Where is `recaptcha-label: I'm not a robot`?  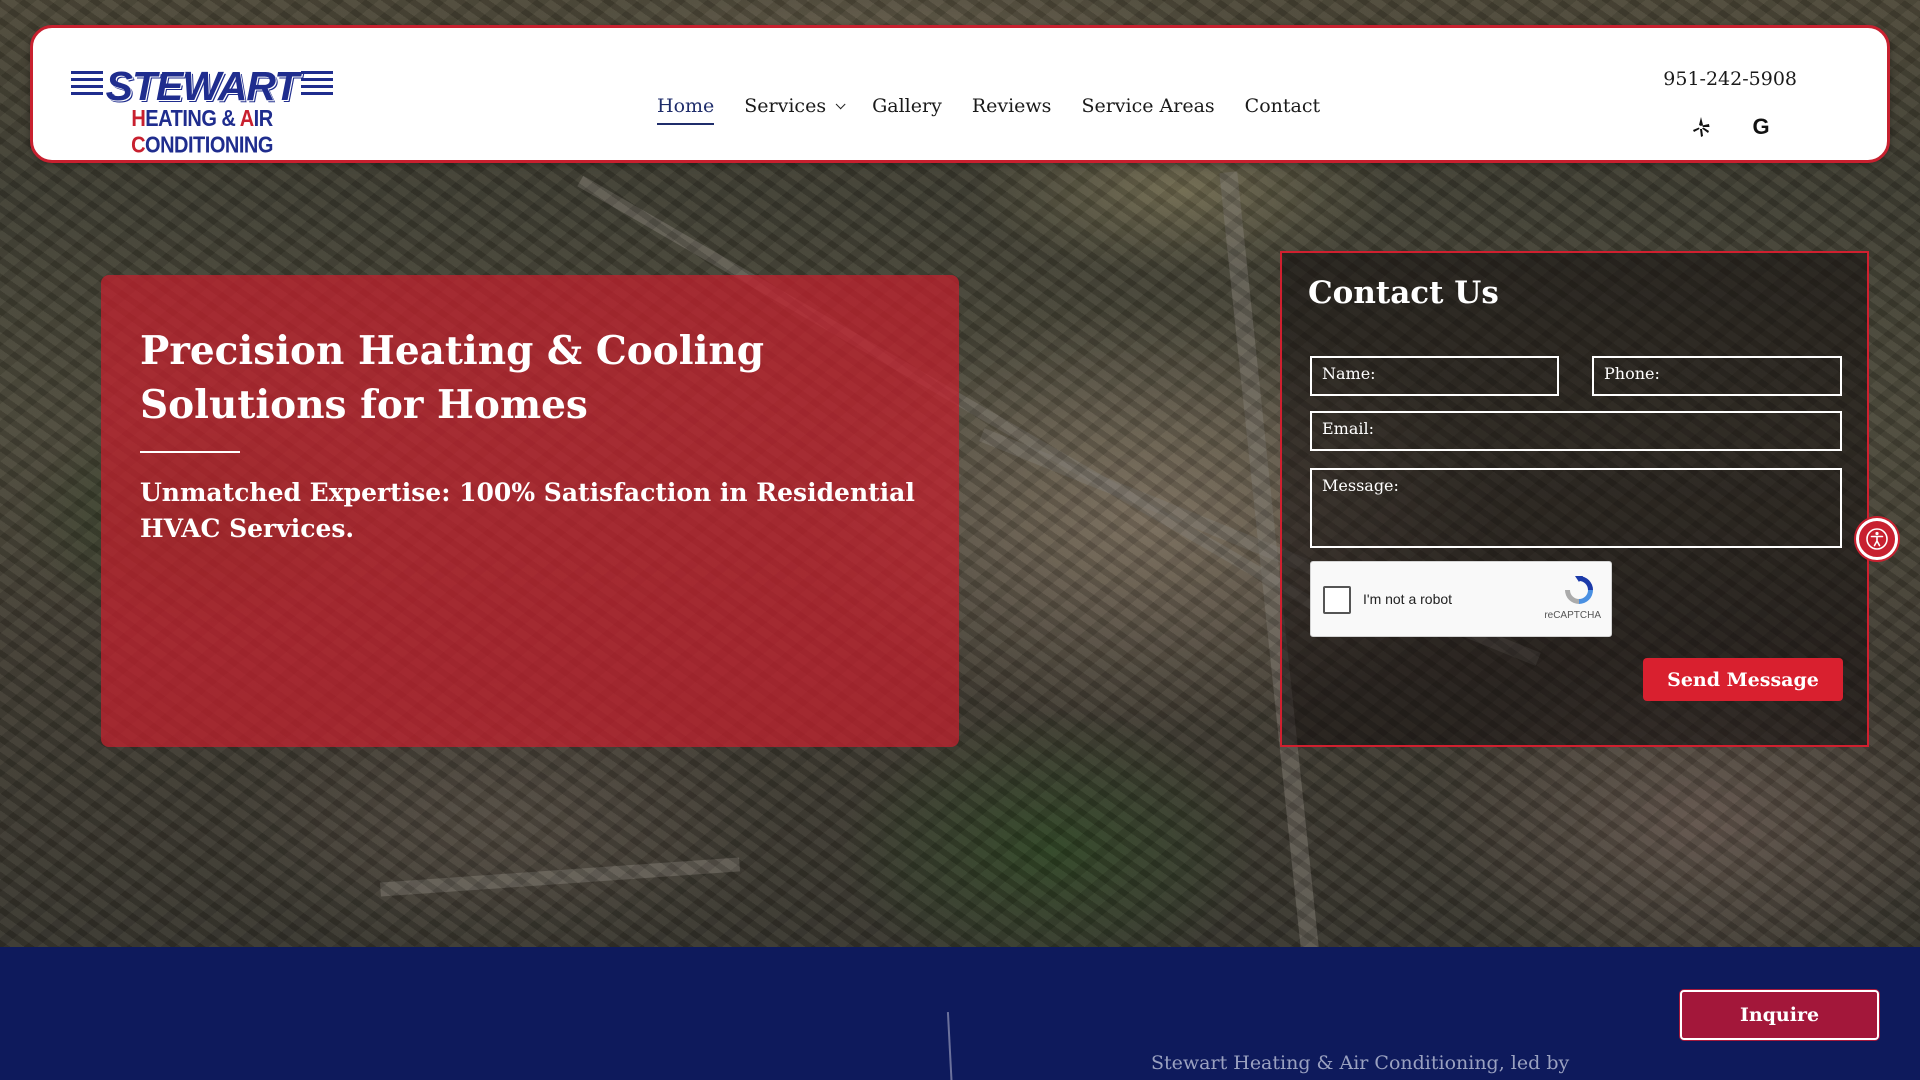 recaptcha-label: I'm not a robot is located at coordinates (1408, 599).